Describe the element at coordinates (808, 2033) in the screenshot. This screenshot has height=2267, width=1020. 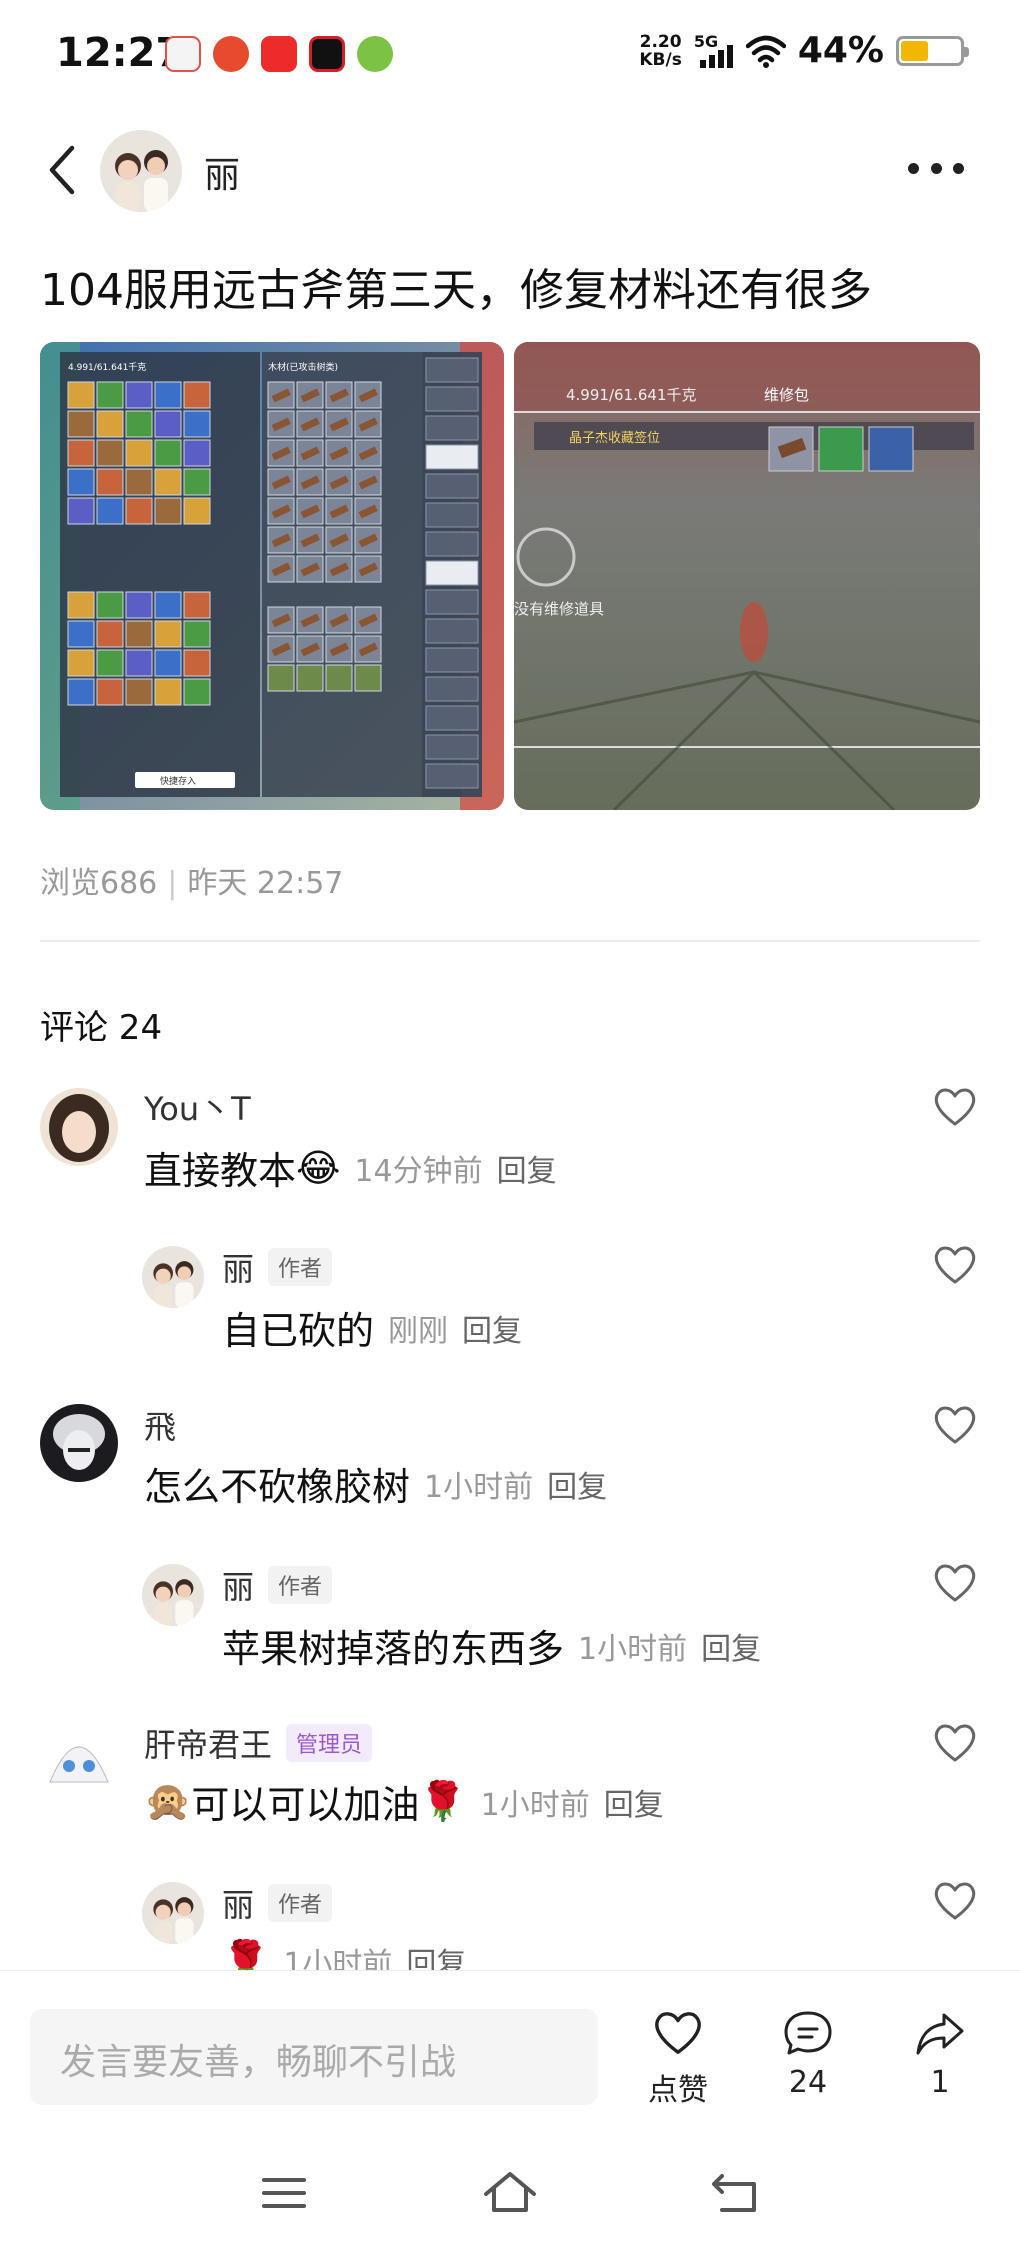
I see `comment-bubble-icon` at that location.